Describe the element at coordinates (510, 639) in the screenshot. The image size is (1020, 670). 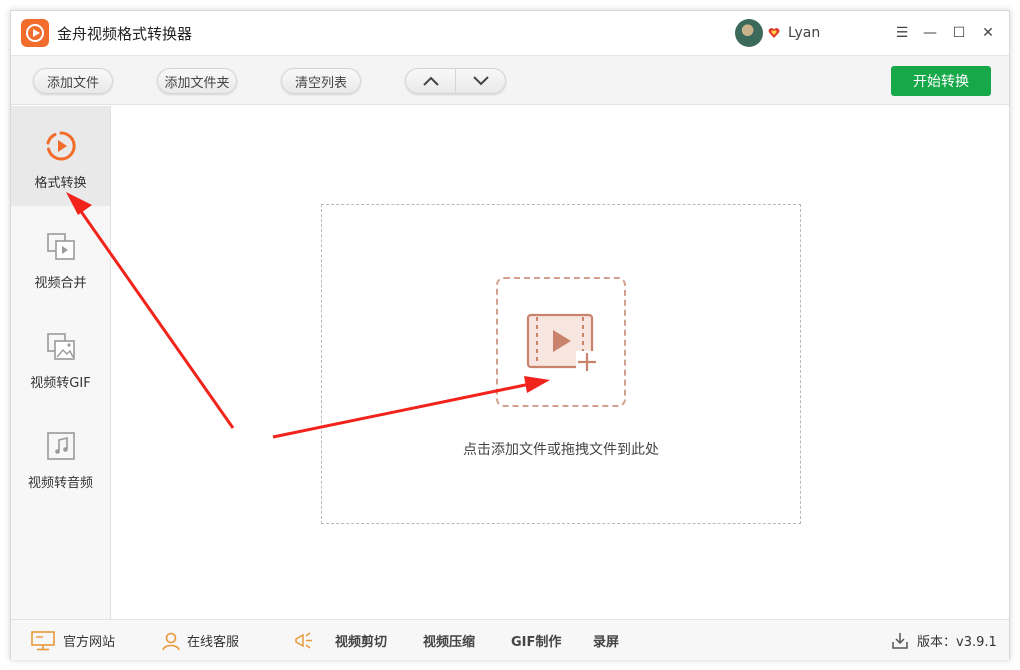
I see `status-bar: 官方网站 在线客服 视频剪切 视频压缩 GIF制作 录屏 版本：v3.9.1` at that location.